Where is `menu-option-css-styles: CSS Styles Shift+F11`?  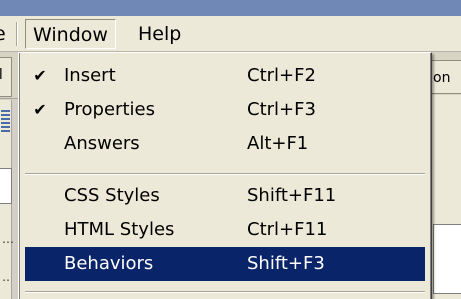 menu-option-css-styles: CSS Styles Shift+F11 is located at coordinates (225, 196).